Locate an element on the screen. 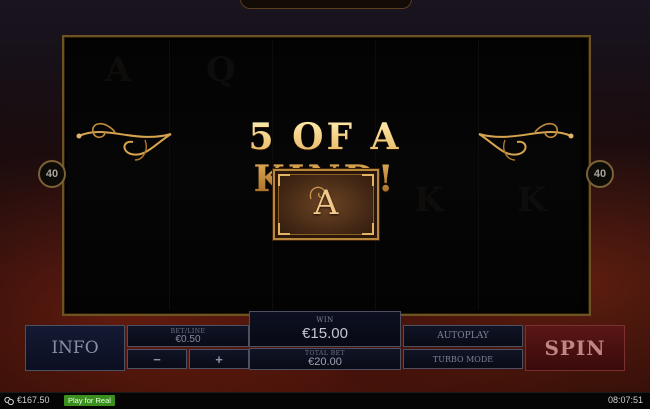  reel-symbol-ghost: K is located at coordinates (532, 200).